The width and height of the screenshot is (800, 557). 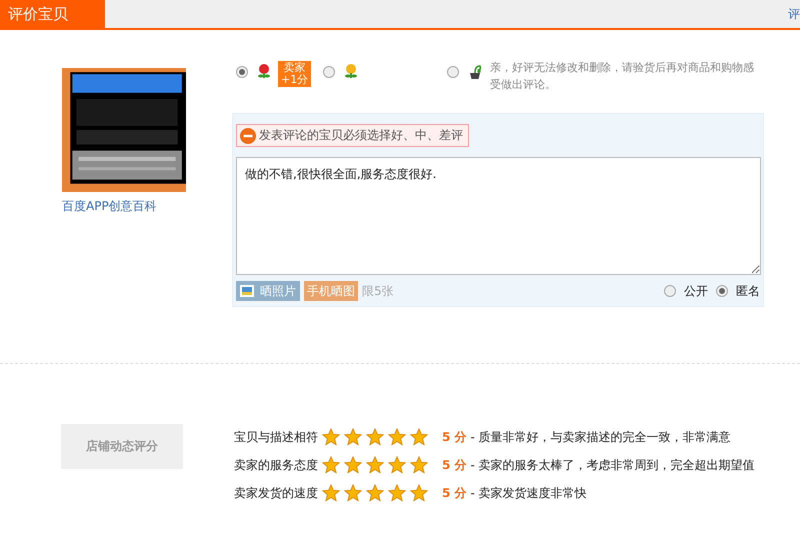 I want to click on rating-label: 宝贝与描述相符, so click(x=276, y=437).